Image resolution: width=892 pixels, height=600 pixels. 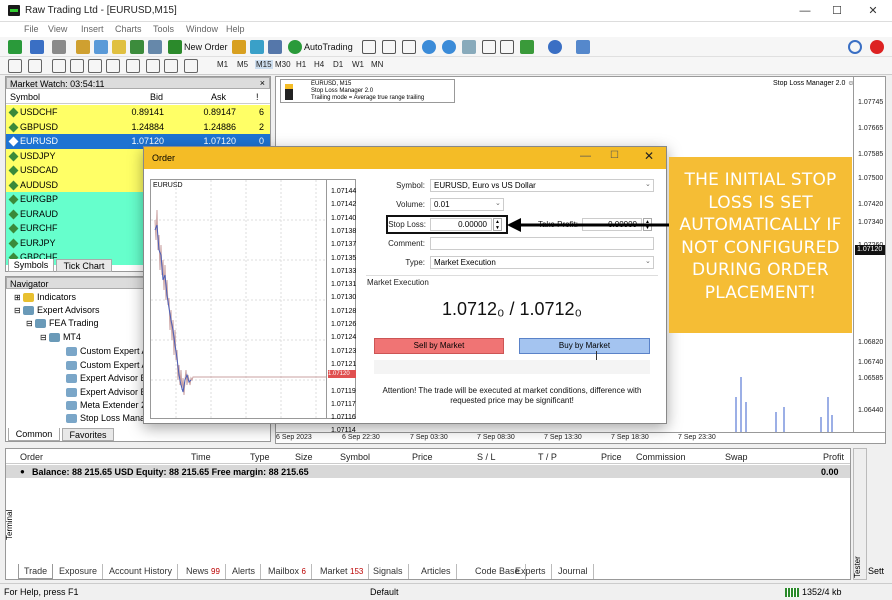 I want to click on line-chart-icon, so click(x=409, y=47).